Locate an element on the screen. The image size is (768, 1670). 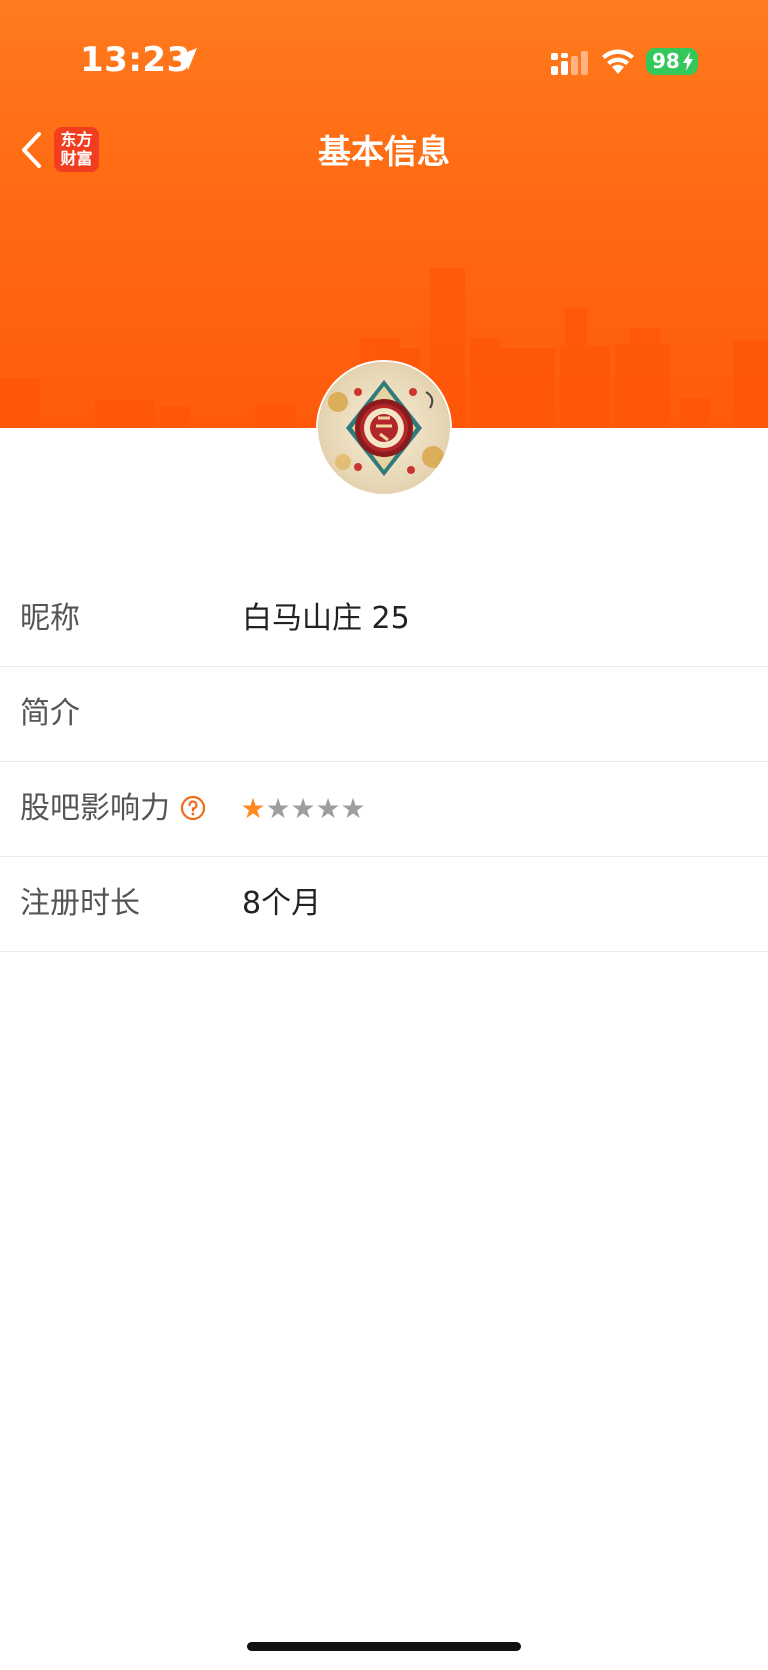
battery-level: 98 is located at coordinates (666, 61).